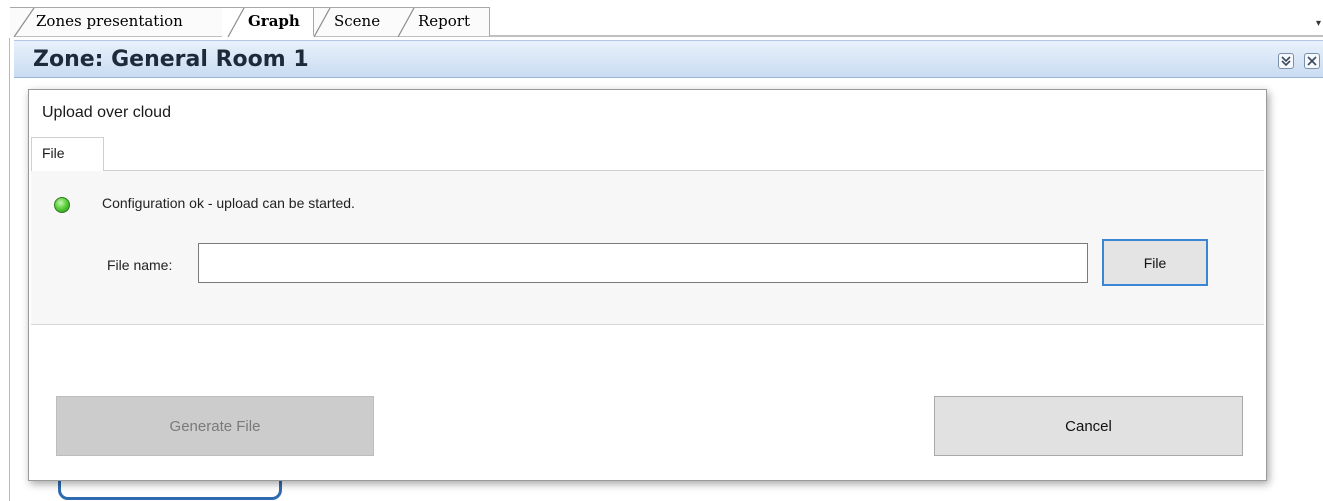 The width and height of the screenshot is (1323, 501). Describe the element at coordinates (1286, 61) in the screenshot. I see `double-chevron-down-icon` at that location.